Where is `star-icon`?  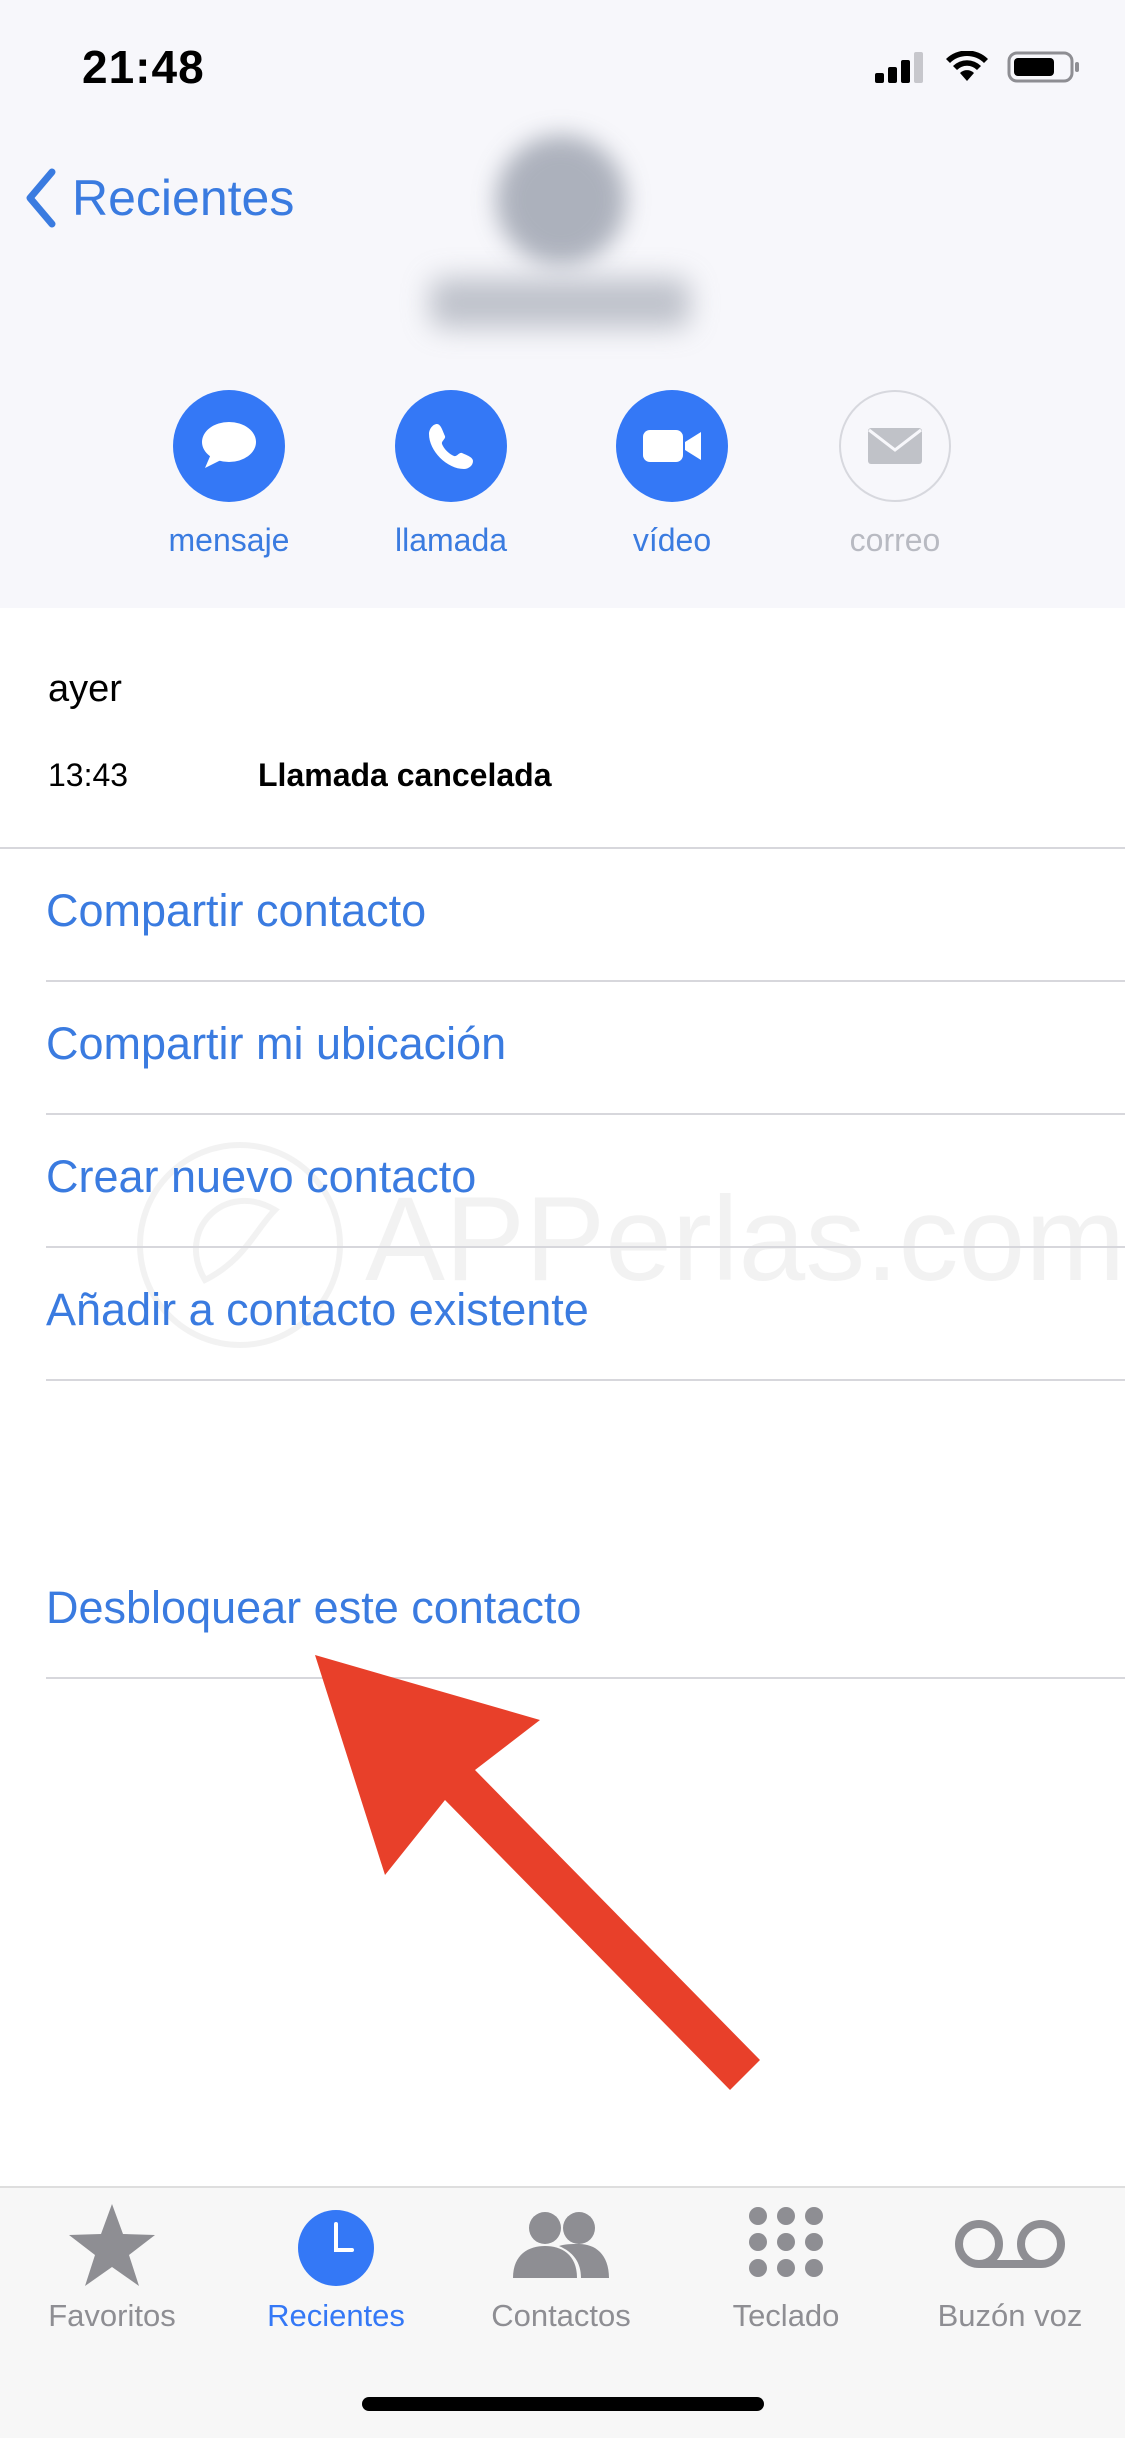 star-icon is located at coordinates (112, 2245).